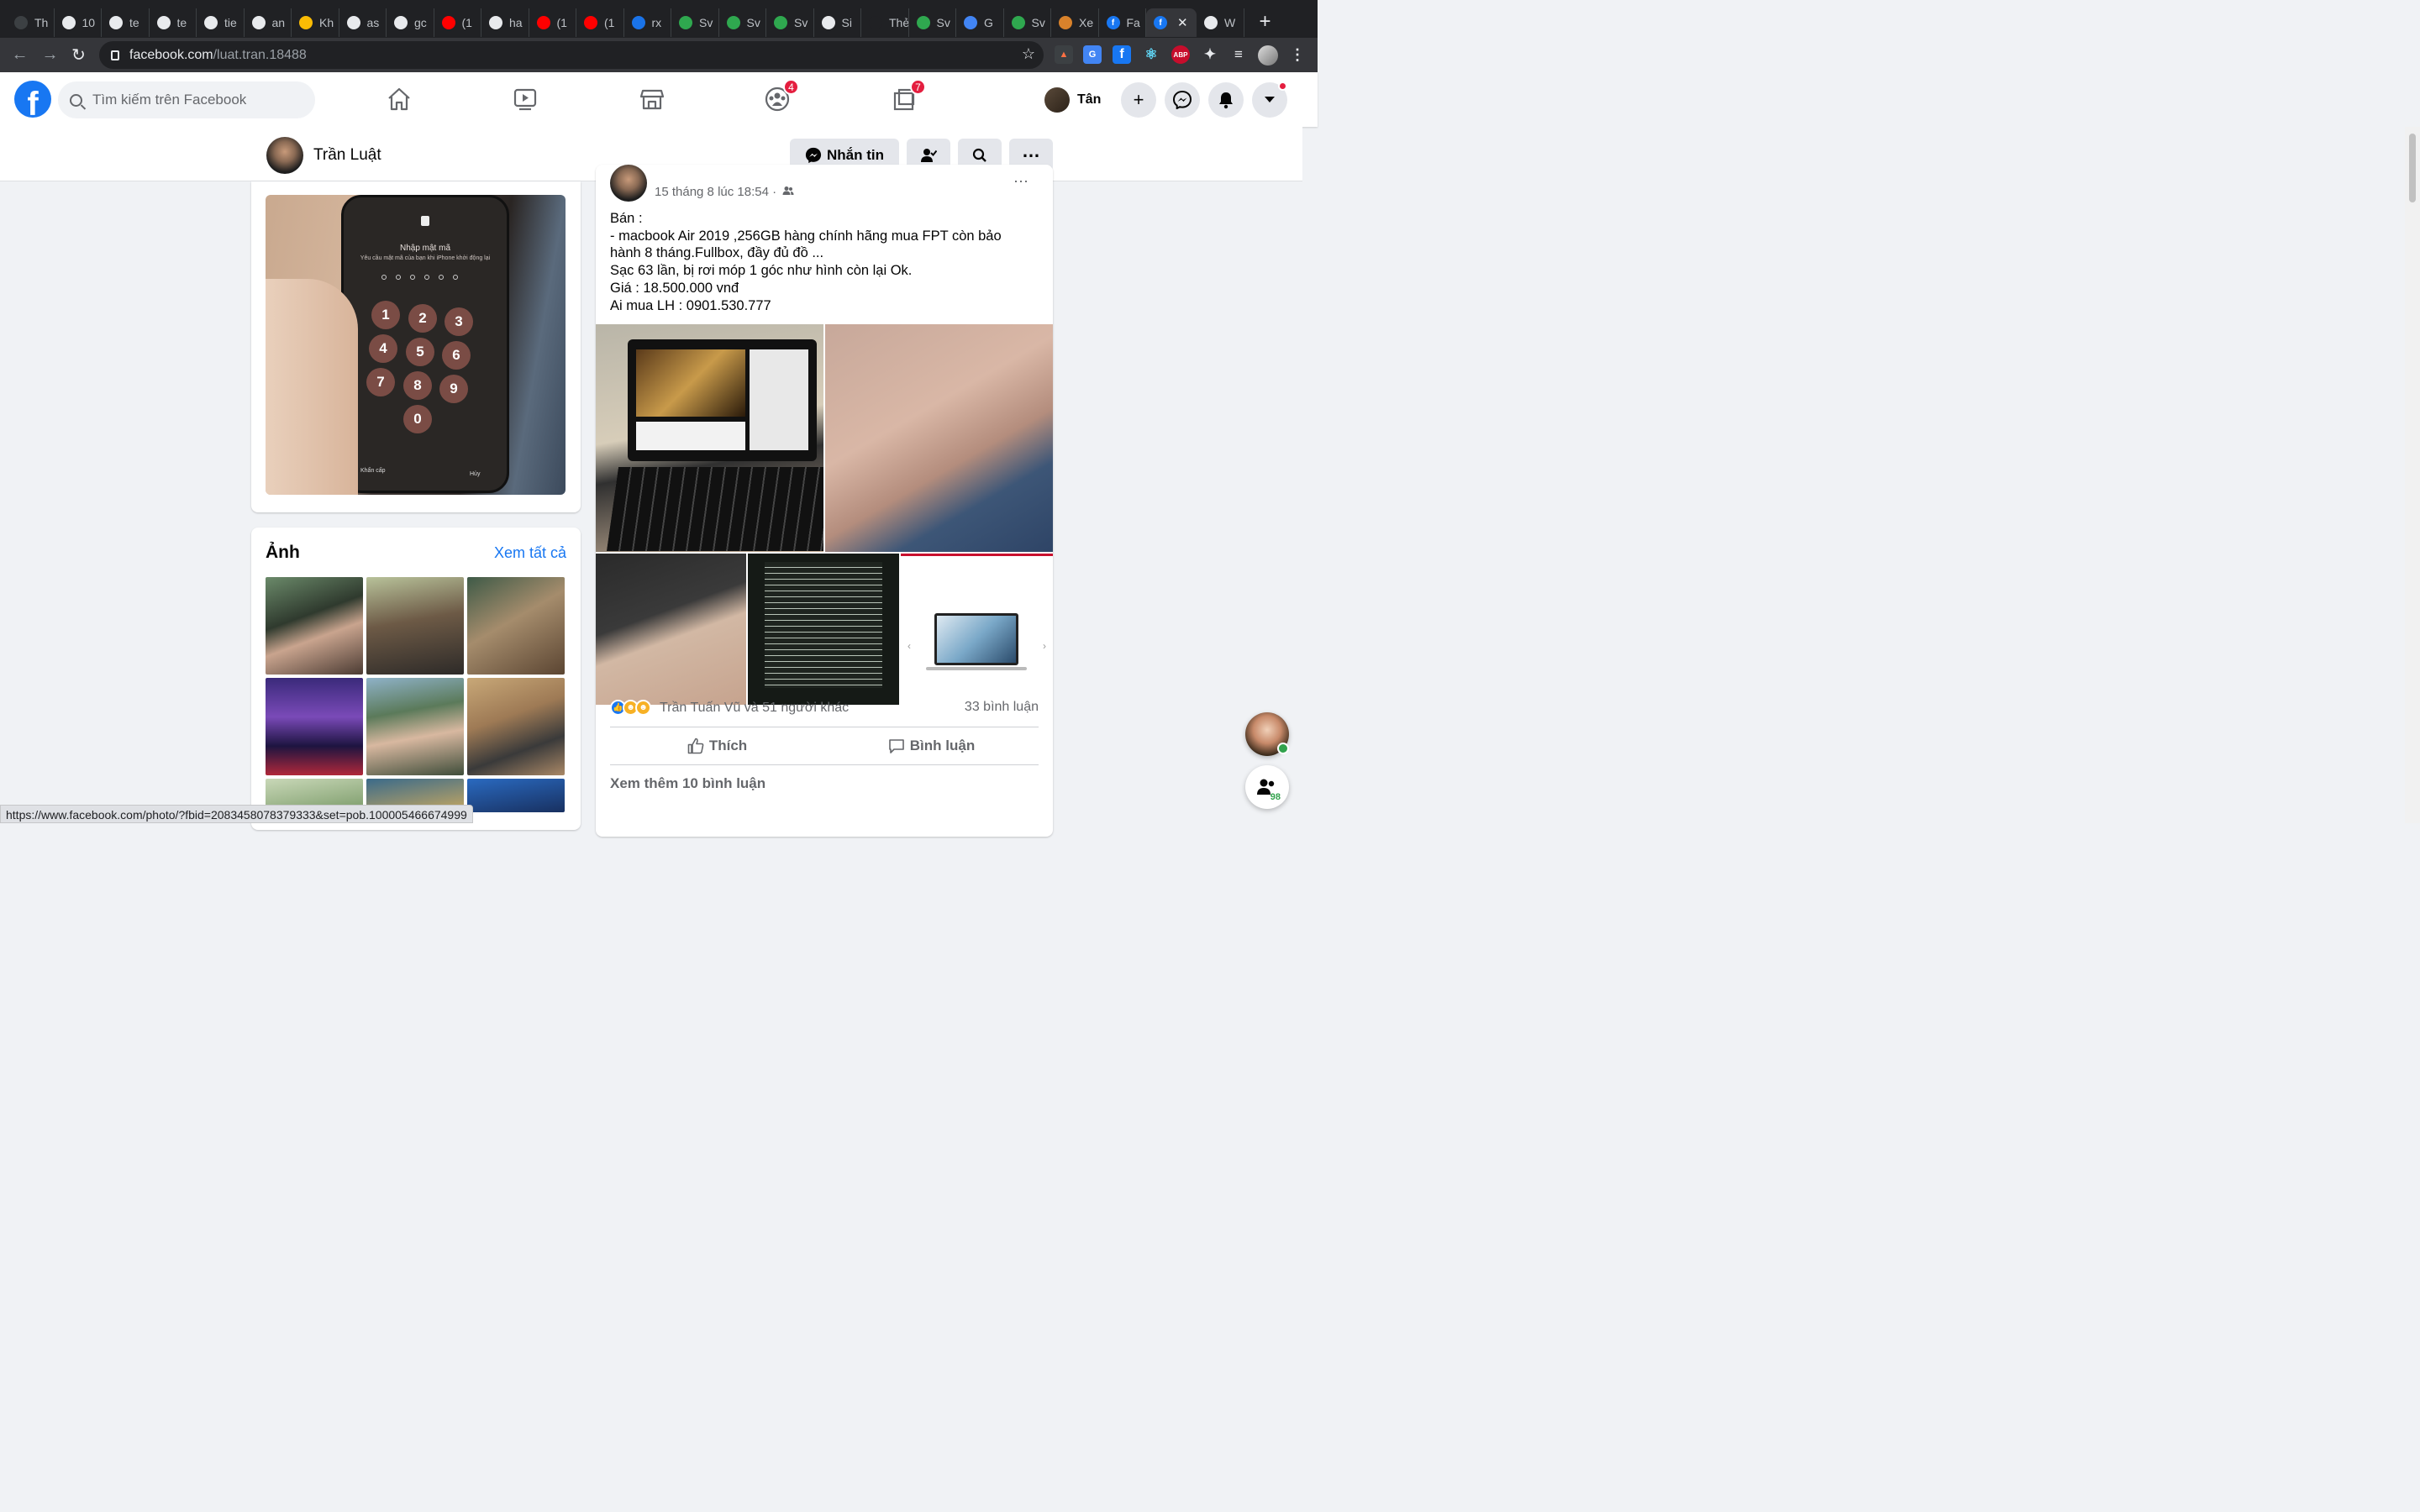  What do you see at coordinates (1180, 54) in the screenshot?
I see `adblock-icon: ABP` at bounding box center [1180, 54].